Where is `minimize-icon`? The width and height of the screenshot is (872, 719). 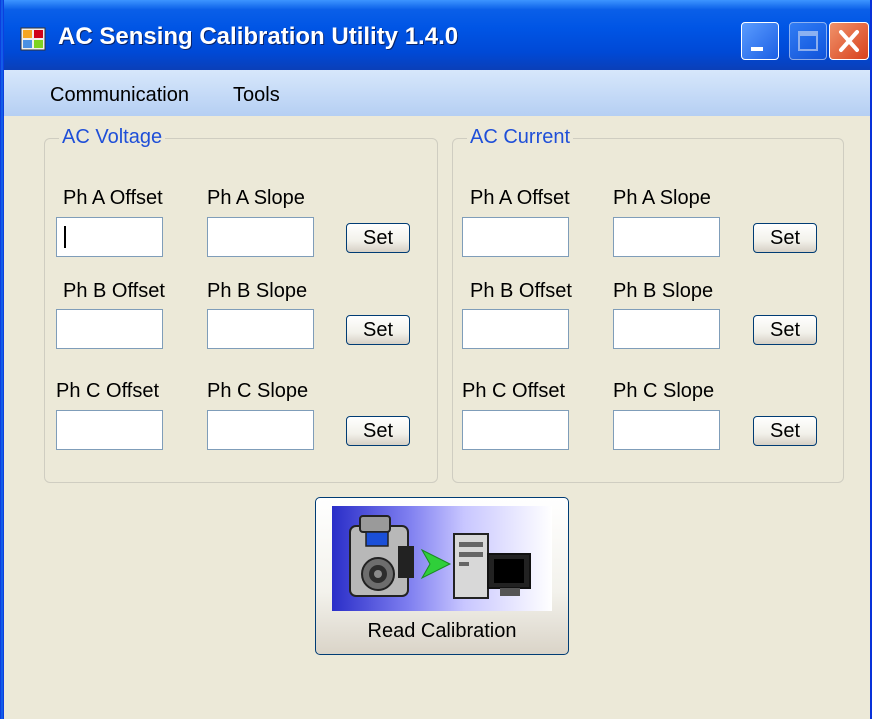 minimize-icon is located at coordinates (757, 49).